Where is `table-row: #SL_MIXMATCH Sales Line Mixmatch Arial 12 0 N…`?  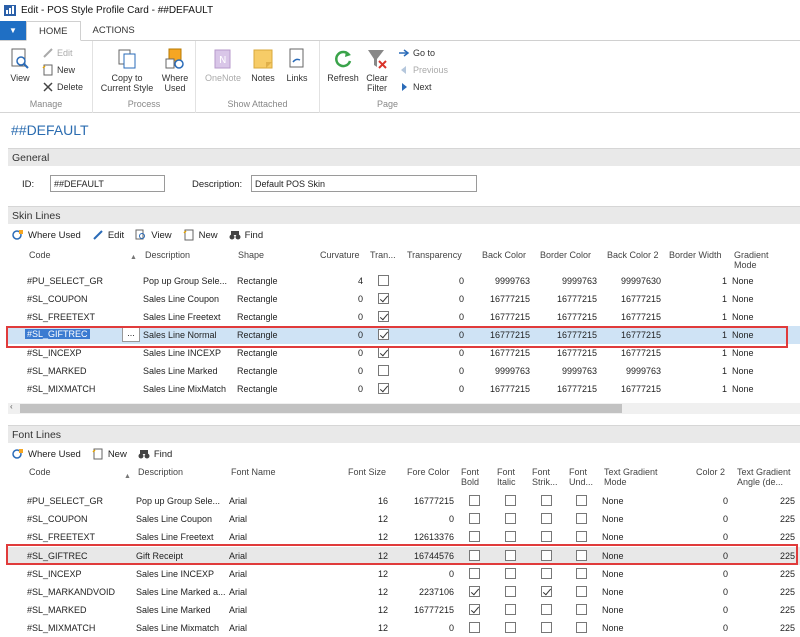 table-row: #SL_MIXMATCH Sales Line Mixmatch Arial 12 0 N… is located at coordinates (404, 628).